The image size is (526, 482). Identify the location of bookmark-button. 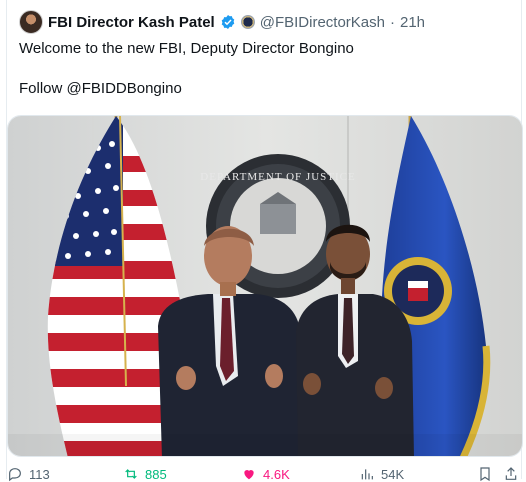
(485, 474).